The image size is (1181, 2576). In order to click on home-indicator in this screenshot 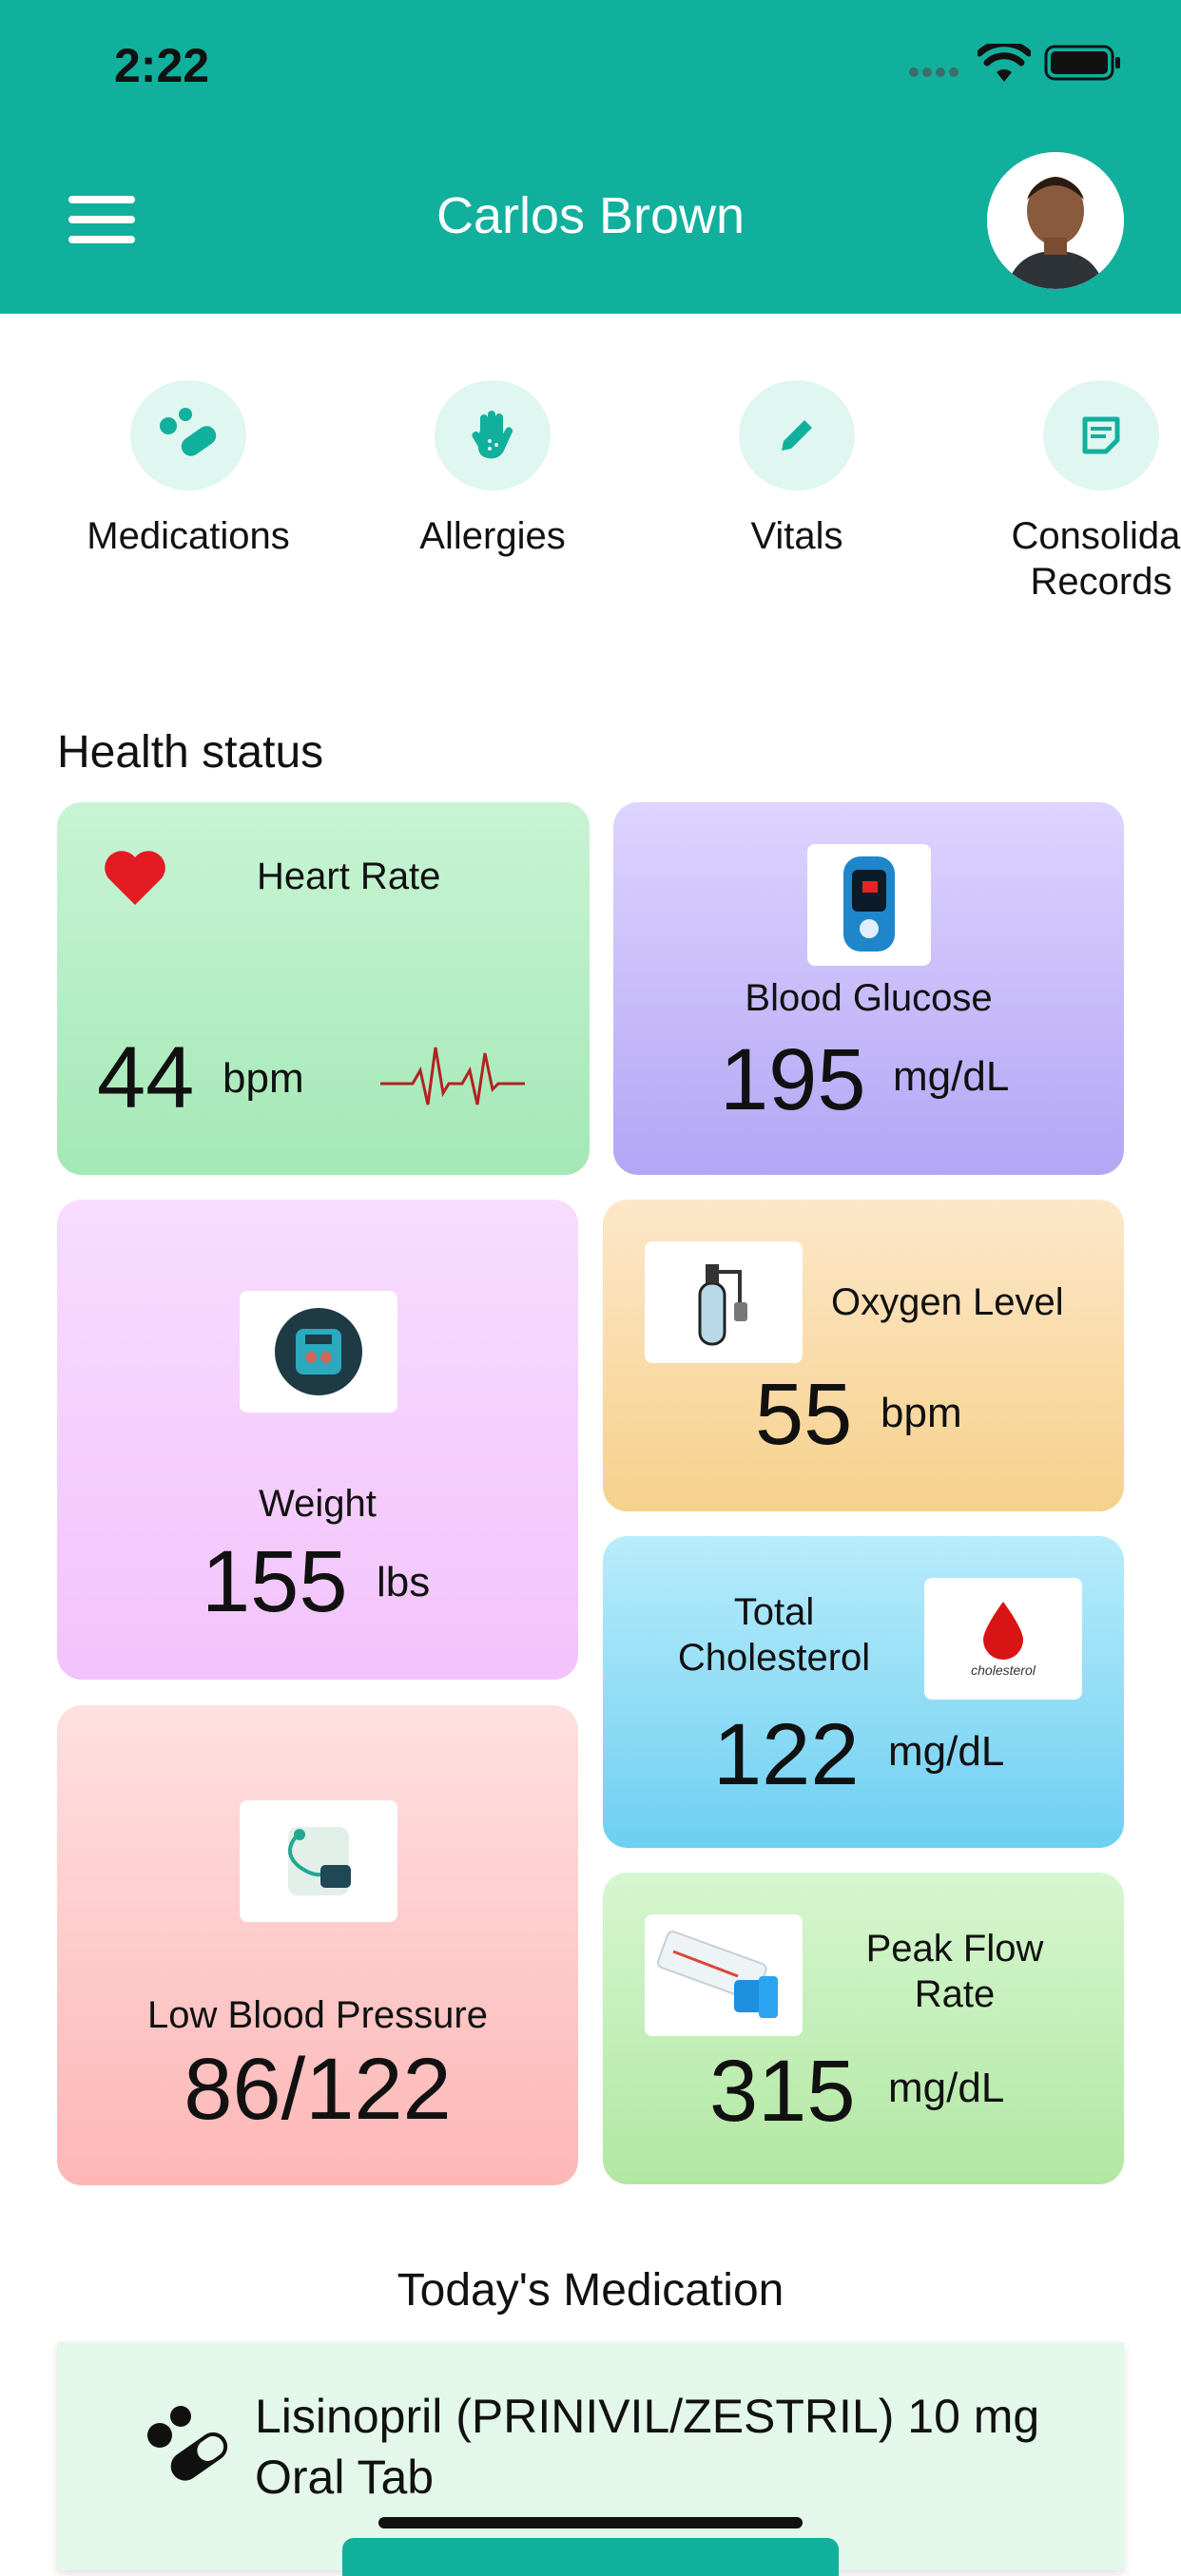, I will do `click(590, 2522)`.